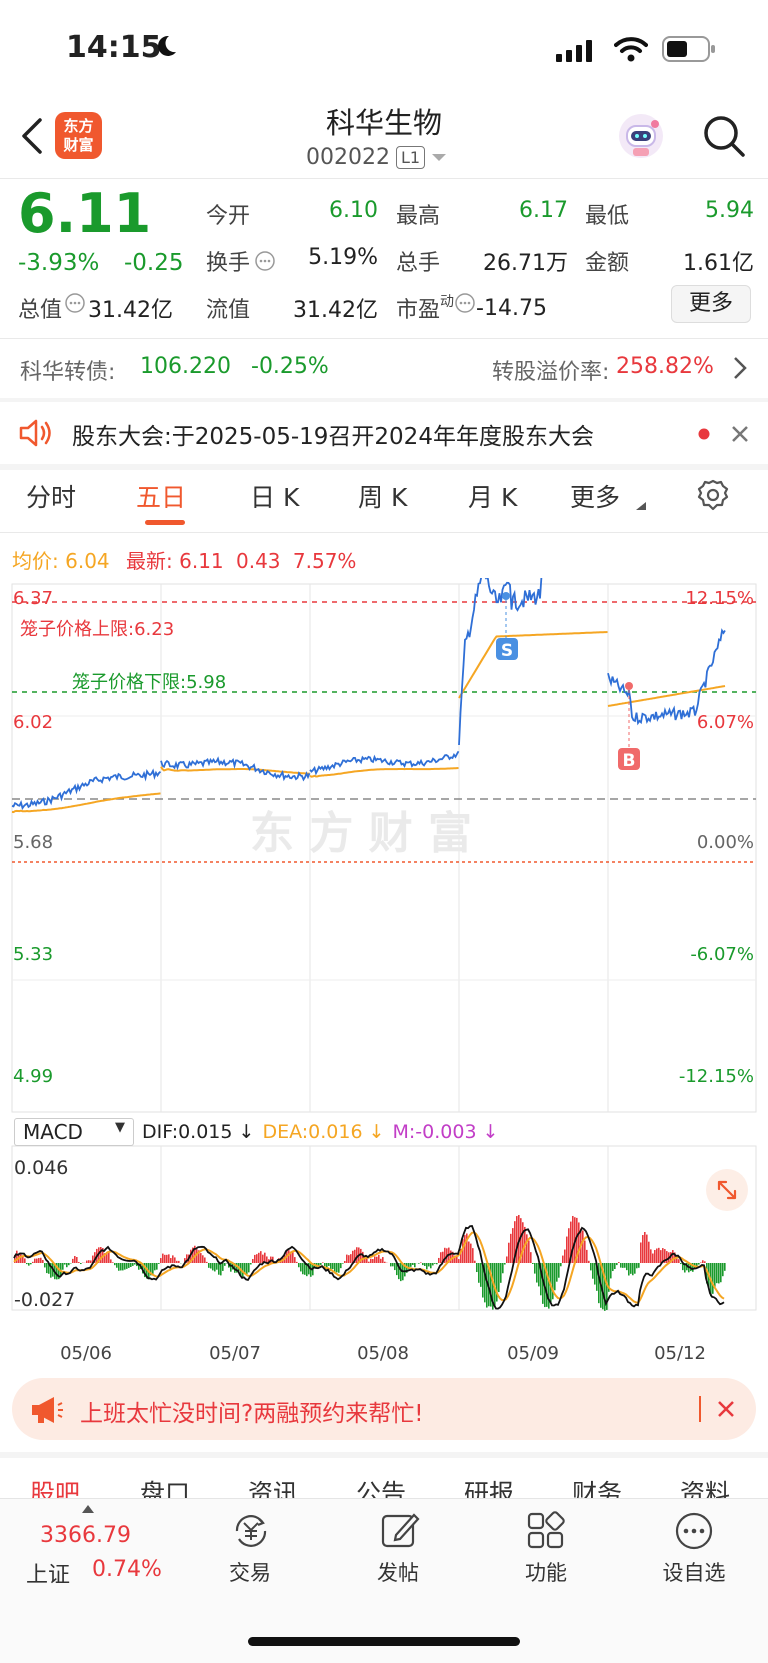 The image size is (768, 1663). I want to click on index-name: 上证, so click(48, 1573).